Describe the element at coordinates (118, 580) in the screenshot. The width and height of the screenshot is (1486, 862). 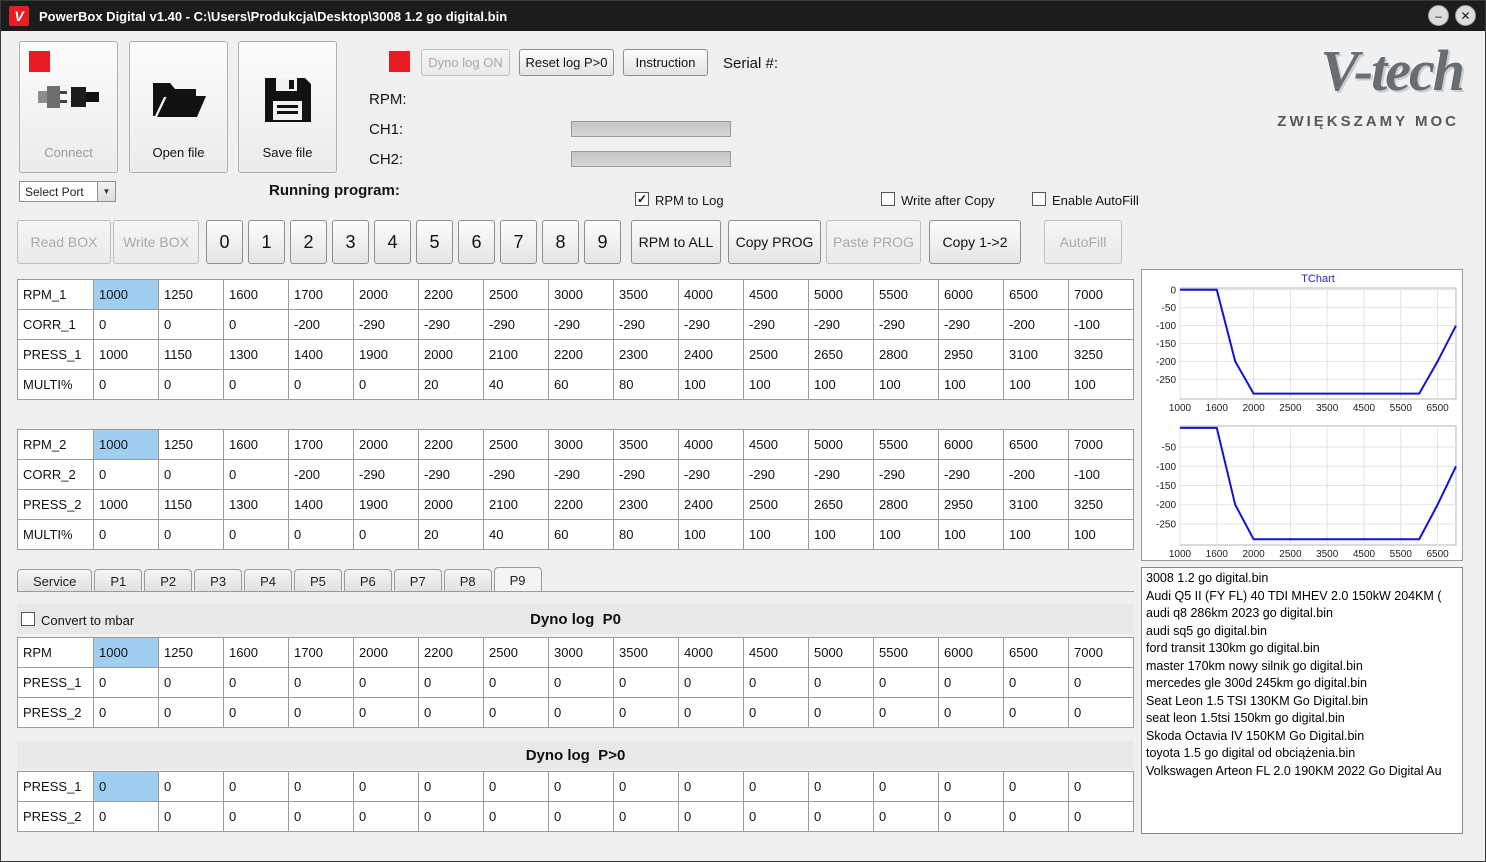
I see `tab: P1` at that location.